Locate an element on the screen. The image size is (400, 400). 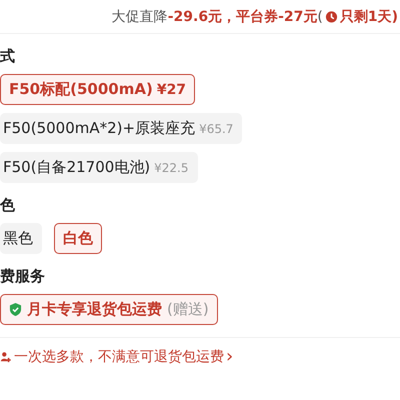
chevron-icon: › is located at coordinates (230, 357).